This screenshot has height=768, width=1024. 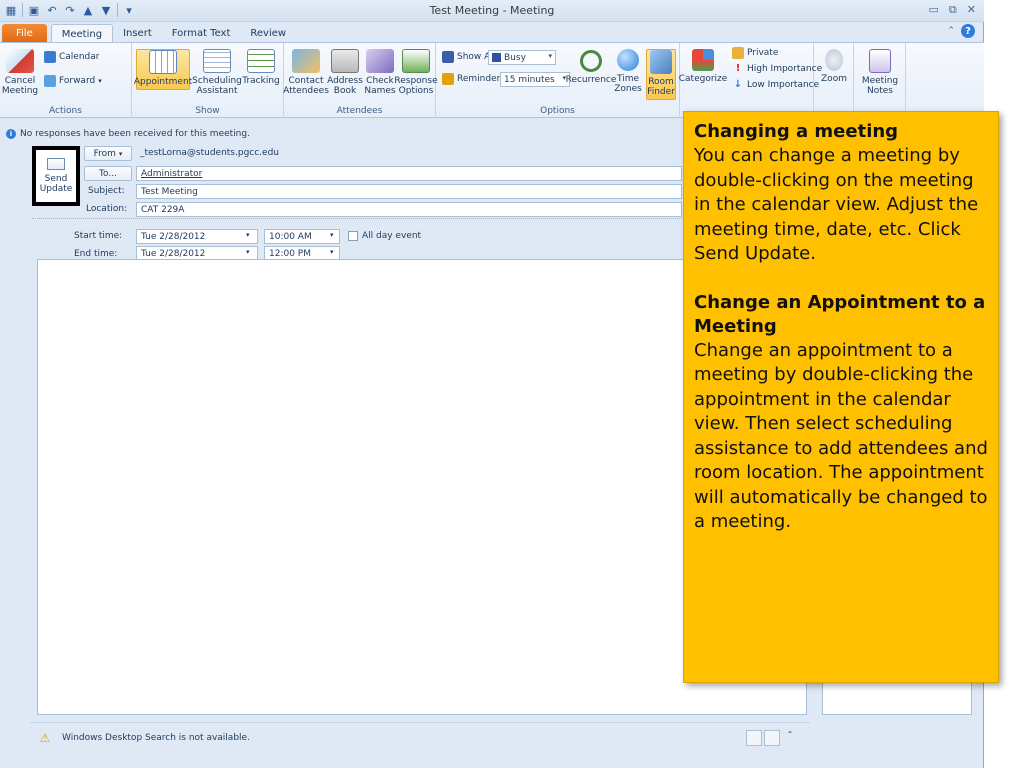 I want to click on appointment-label: Appointment, so click(x=163, y=82).